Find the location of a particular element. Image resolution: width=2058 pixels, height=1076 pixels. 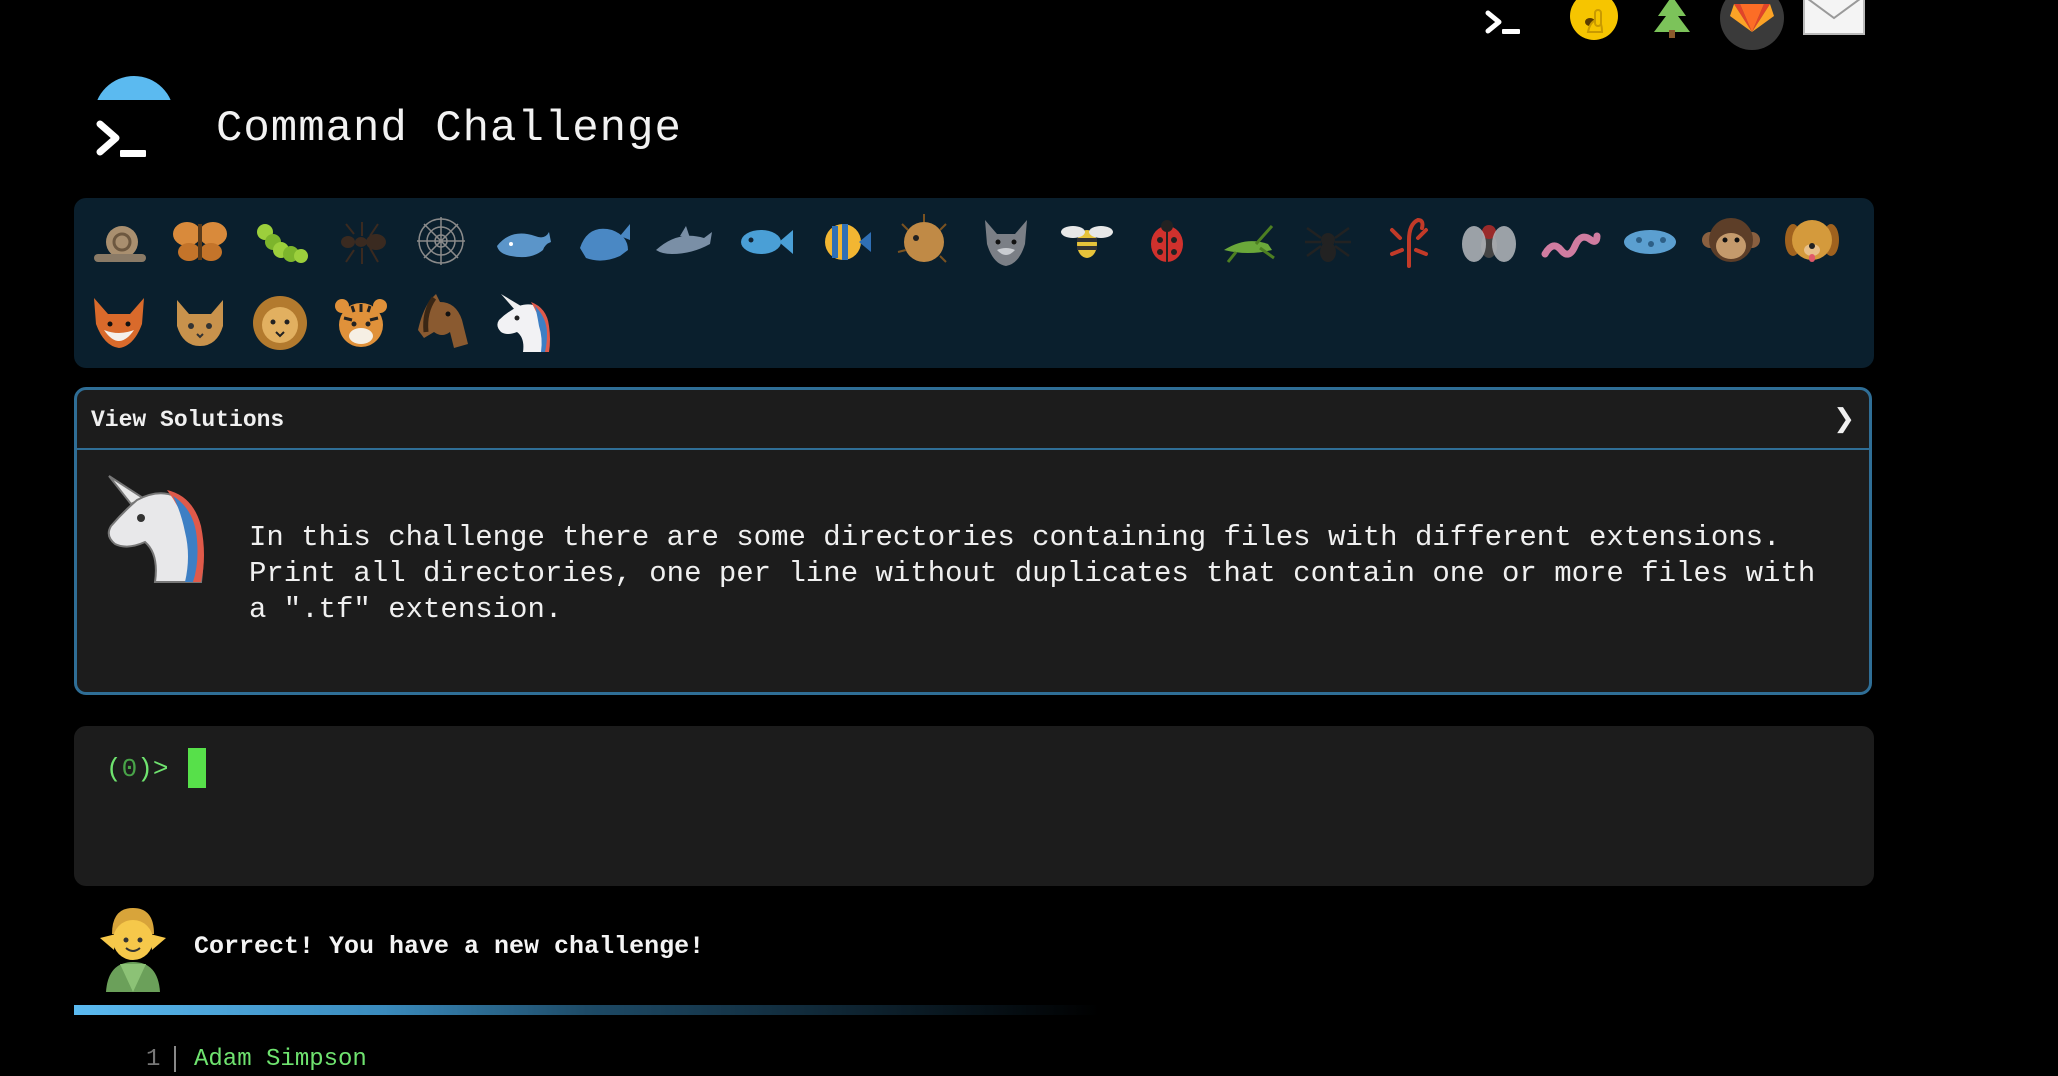

result-banner: Correct! You have a new challenge! is located at coordinates (546, 948).